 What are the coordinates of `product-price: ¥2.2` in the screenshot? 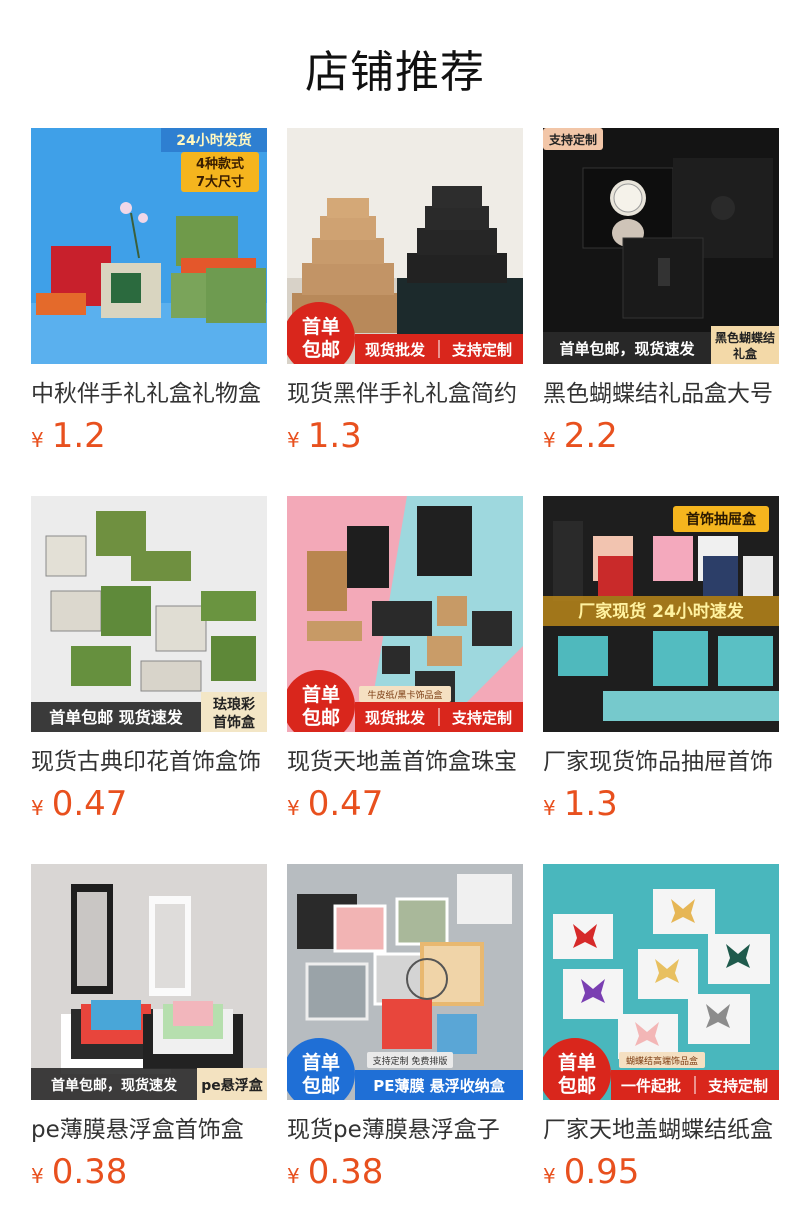 It's located at (580, 436).